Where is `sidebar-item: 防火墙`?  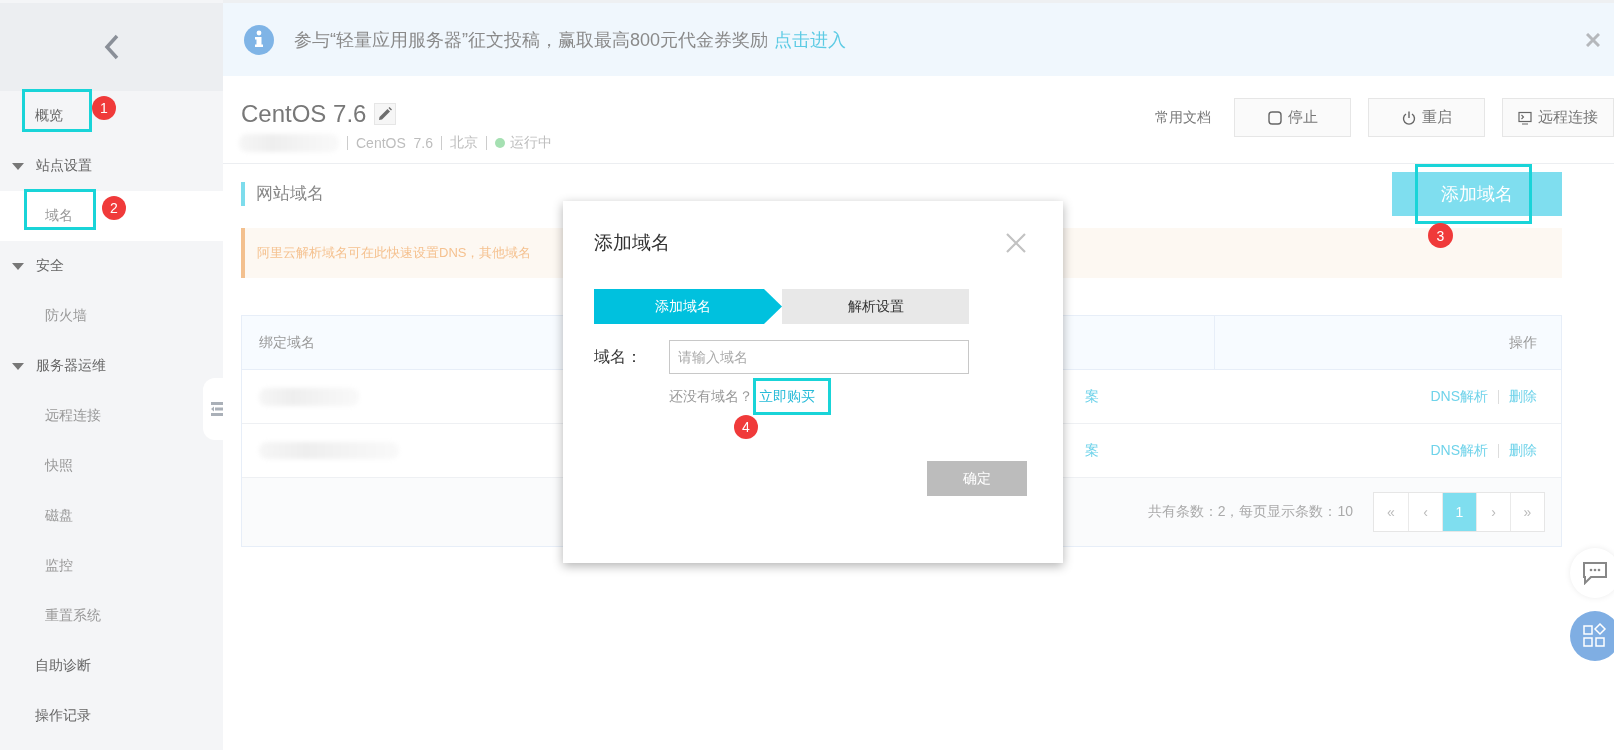 sidebar-item: 防火墙 is located at coordinates (66, 316).